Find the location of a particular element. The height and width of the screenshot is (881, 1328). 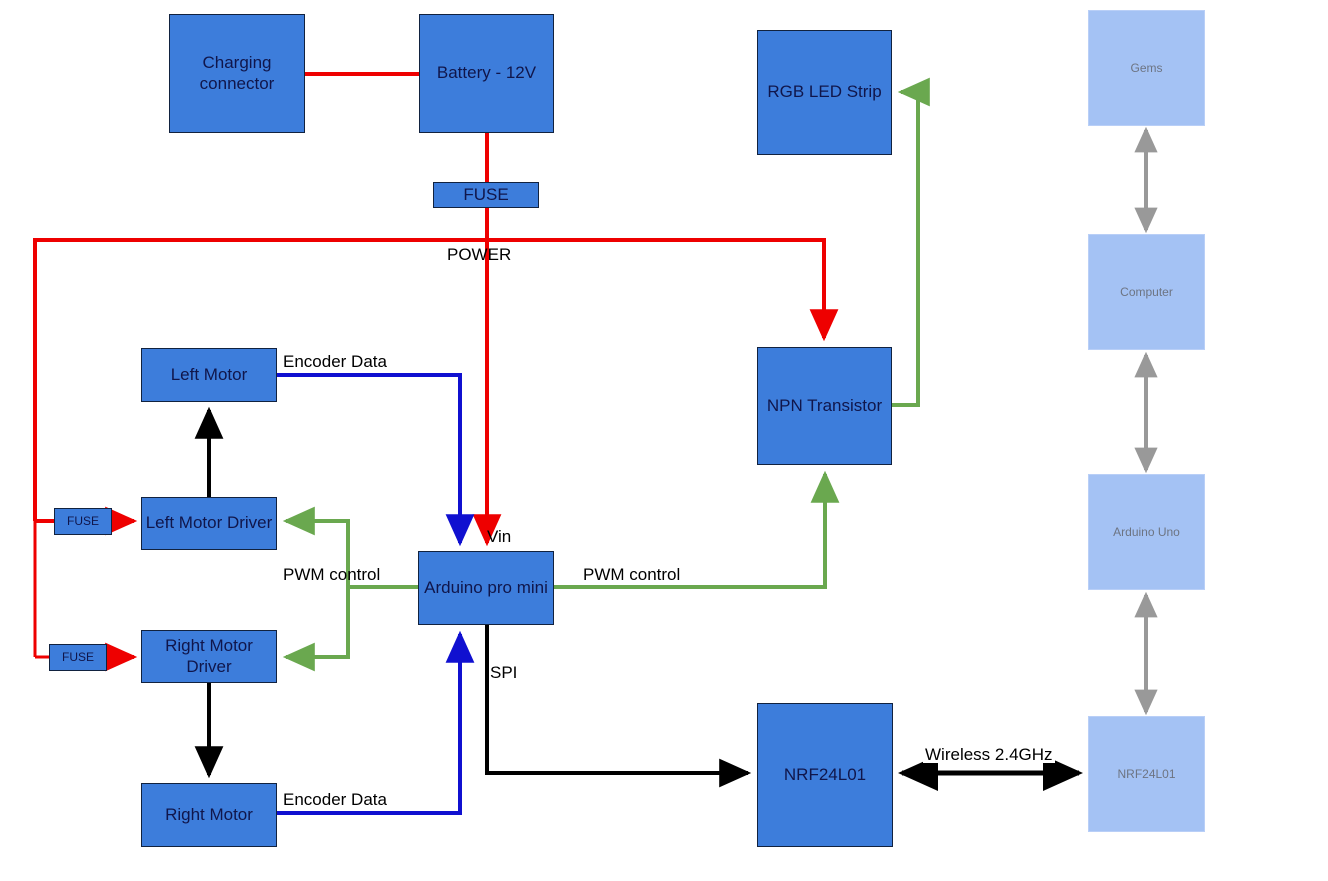

wire-power-left-rail is located at coordinates (44, 449).